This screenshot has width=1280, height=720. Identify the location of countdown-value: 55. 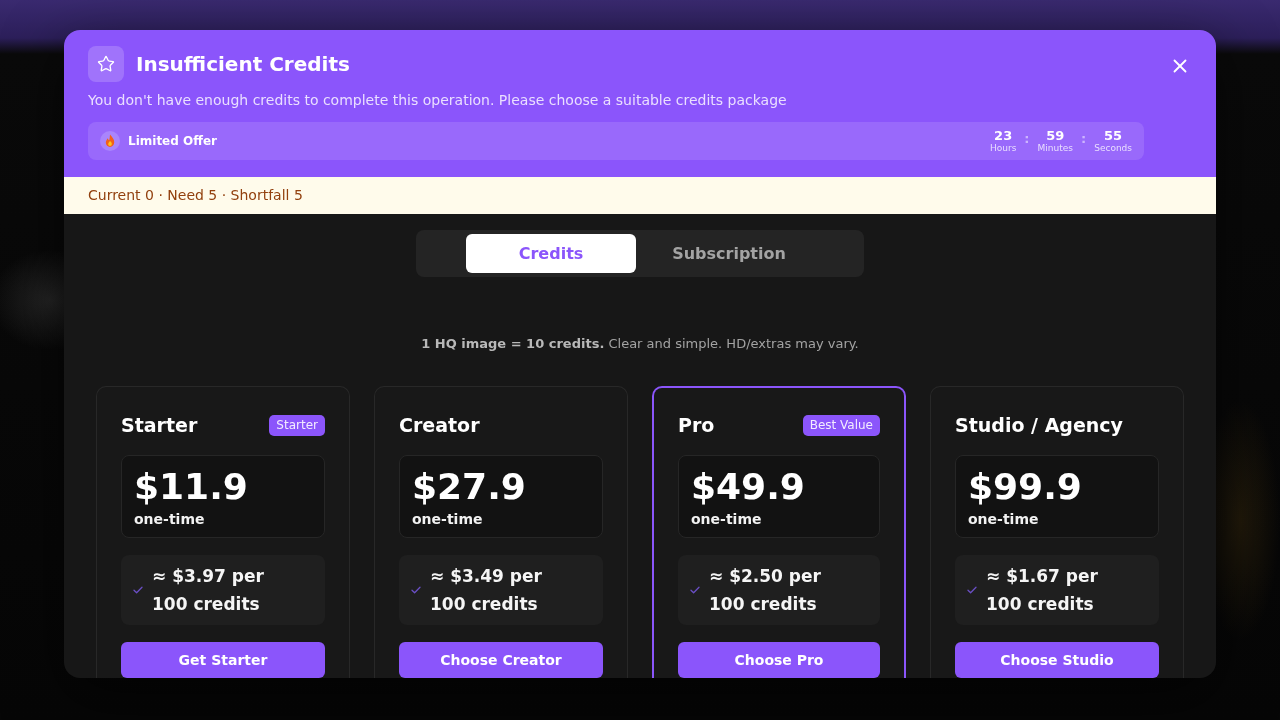
(1113, 136).